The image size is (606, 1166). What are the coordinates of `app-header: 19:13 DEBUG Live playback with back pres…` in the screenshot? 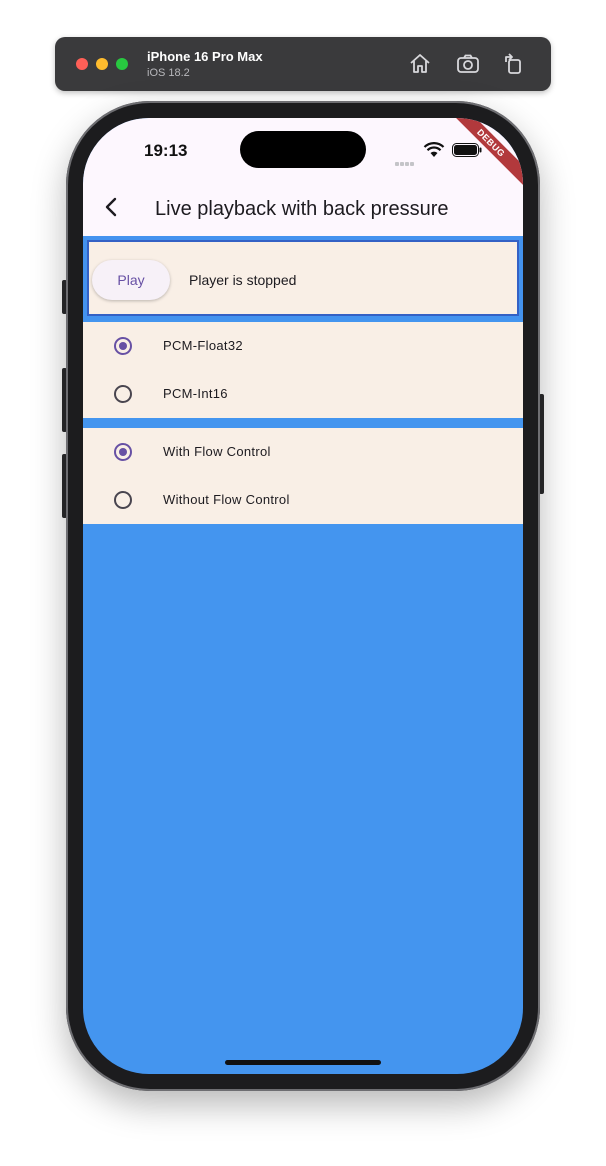 It's located at (303, 177).